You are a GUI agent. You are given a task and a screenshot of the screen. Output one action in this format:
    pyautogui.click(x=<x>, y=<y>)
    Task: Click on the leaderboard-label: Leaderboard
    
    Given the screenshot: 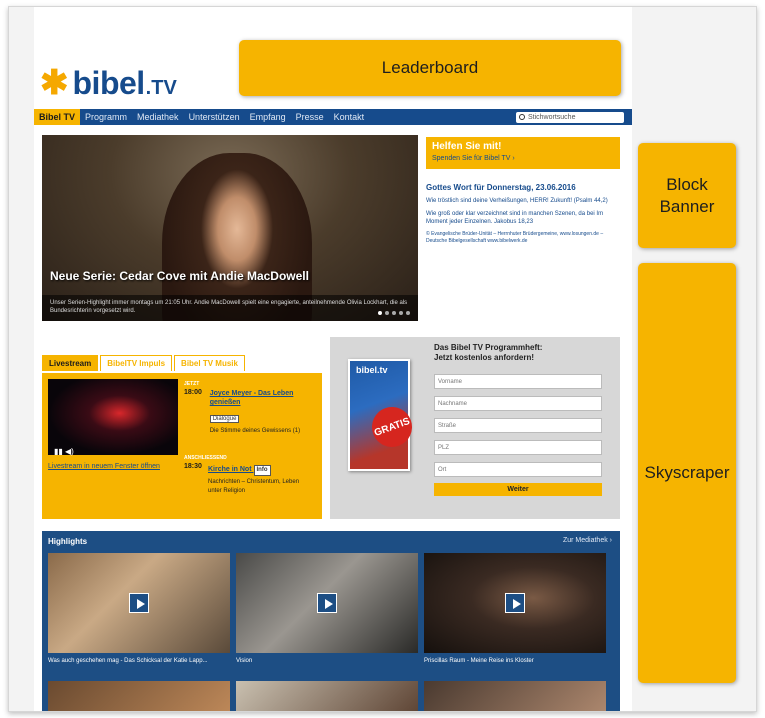 What is the action you would take?
    pyautogui.click(x=430, y=67)
    